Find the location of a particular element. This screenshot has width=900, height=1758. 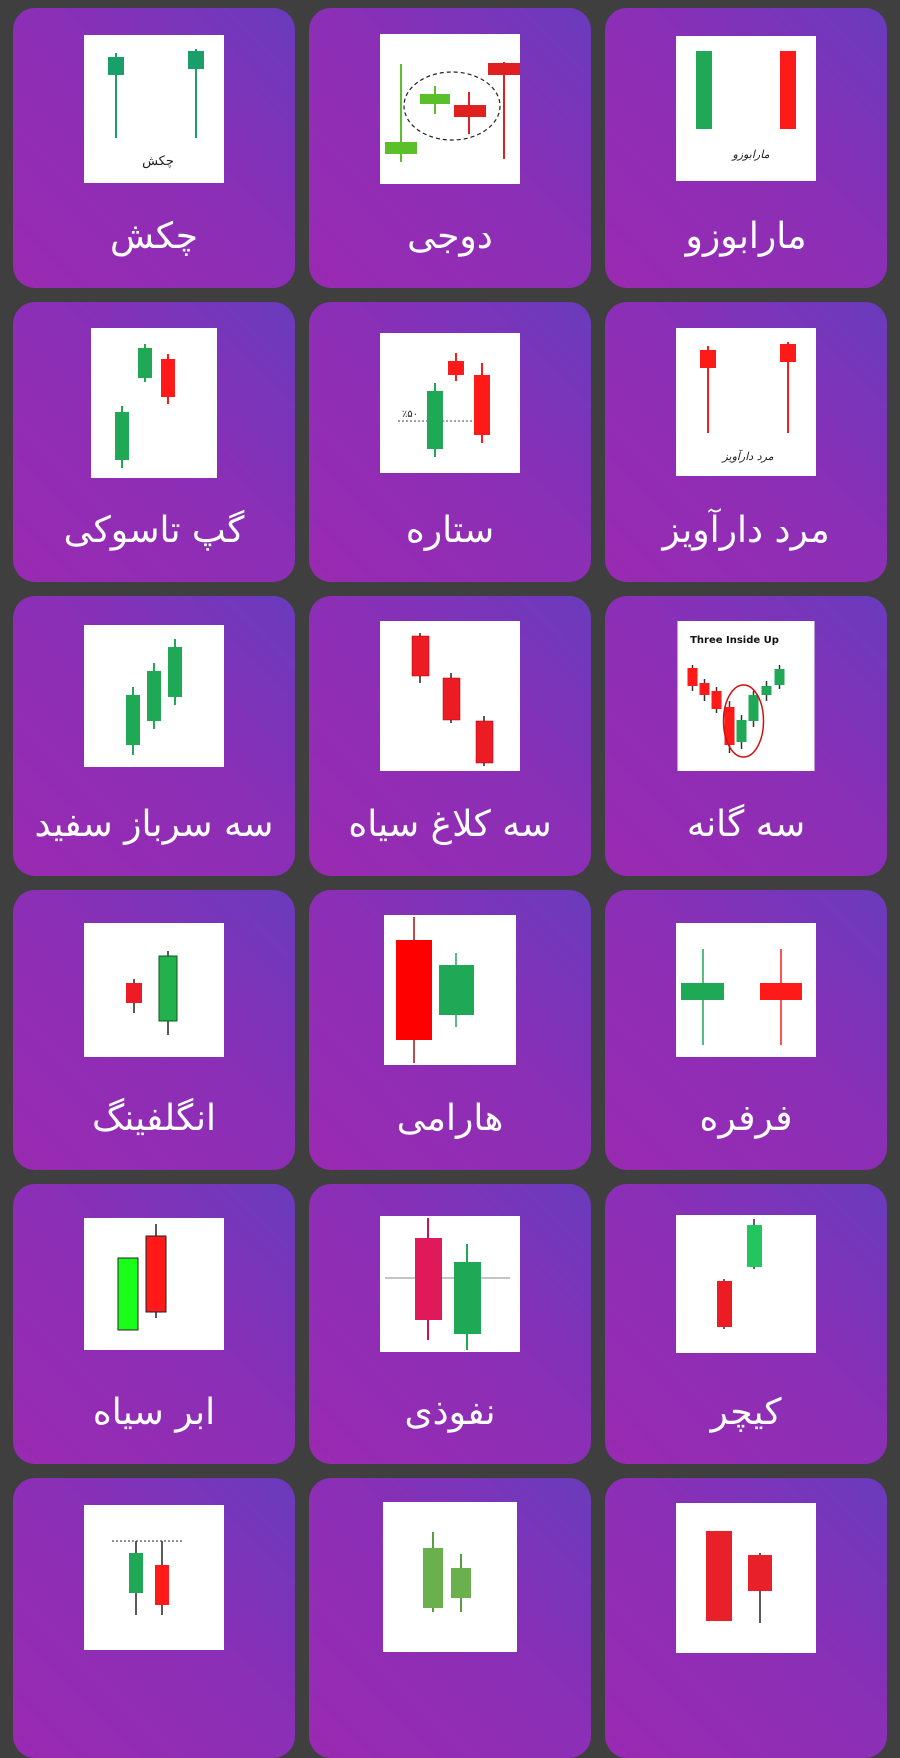

pattern-card-piercing: نفوذی is located at coordinates (450, 1324).